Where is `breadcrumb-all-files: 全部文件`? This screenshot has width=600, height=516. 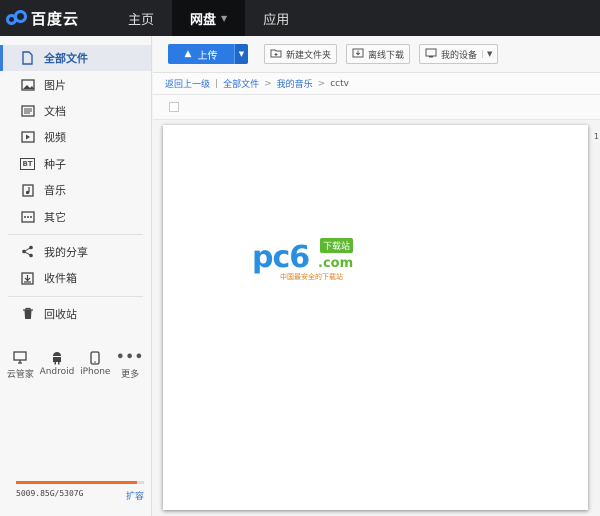 breadcrumb-all-files: 全部文件 is located at coordinates (241, 83).